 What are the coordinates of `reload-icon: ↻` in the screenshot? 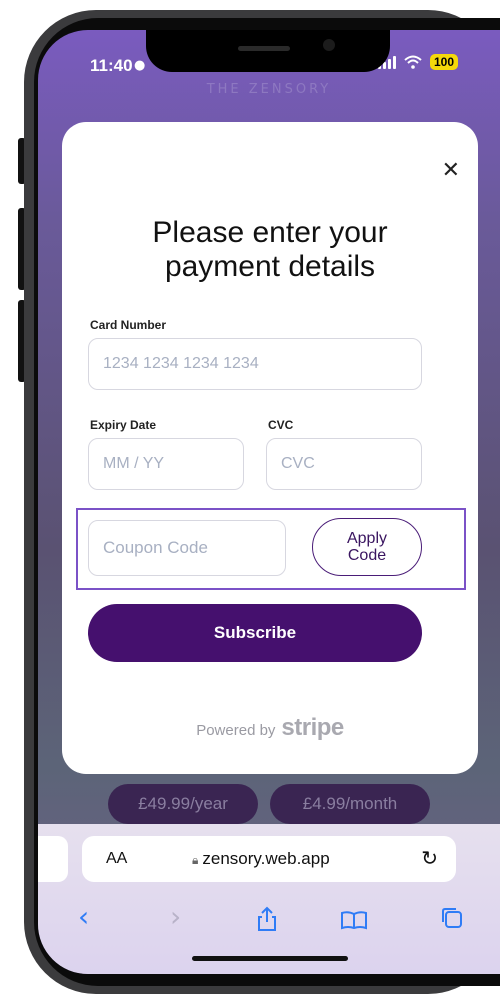 It's located at (429, 858).